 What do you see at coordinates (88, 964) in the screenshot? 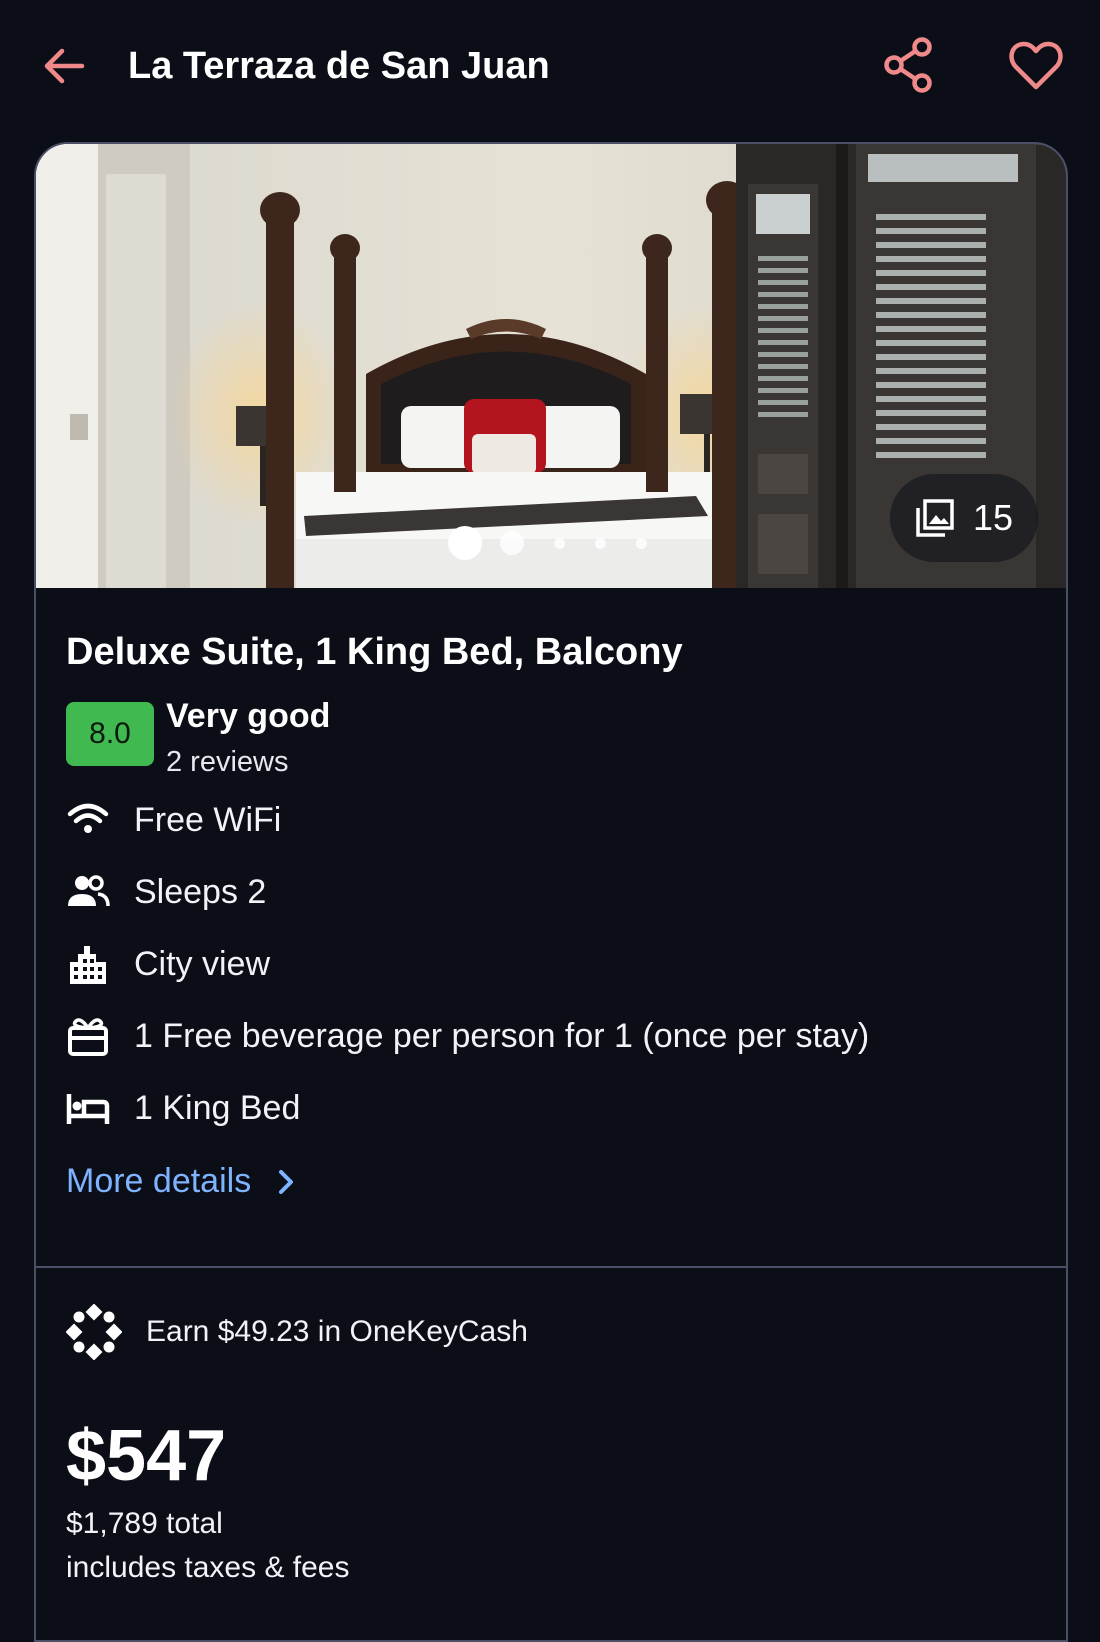
I see `city-icon` at bounding box center [88, 964].